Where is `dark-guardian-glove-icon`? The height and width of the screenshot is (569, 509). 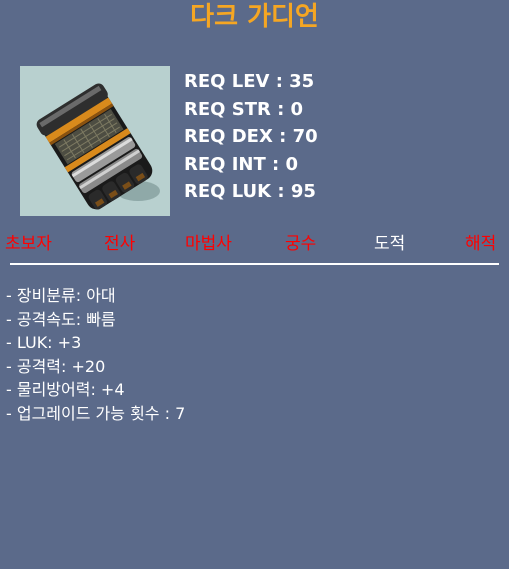 dark-guardian-glove-icon is located at coordinates (98, 146).